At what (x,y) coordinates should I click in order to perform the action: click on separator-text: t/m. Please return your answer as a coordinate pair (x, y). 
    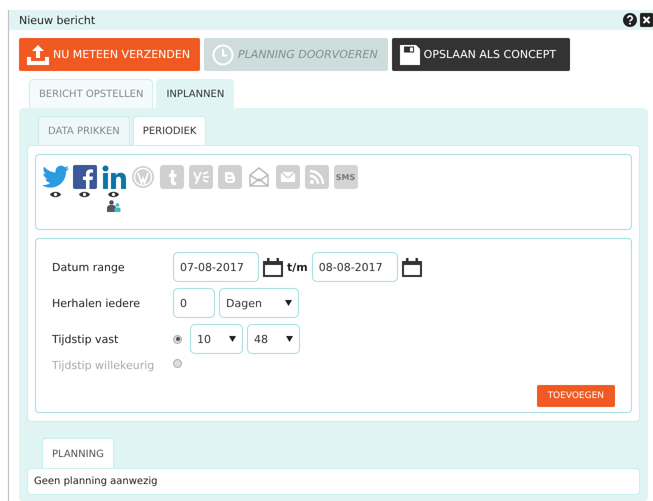
    Looking at the image, I should click on (297, 267).